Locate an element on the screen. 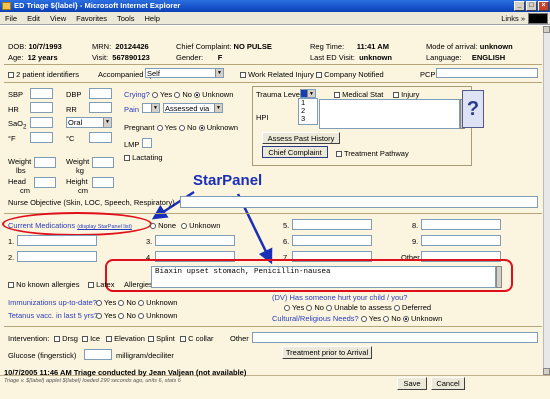 Image resolution: width=550 pixels, height=399 pixels. cancel-button: Cancel is located at coordinates (448, 383).